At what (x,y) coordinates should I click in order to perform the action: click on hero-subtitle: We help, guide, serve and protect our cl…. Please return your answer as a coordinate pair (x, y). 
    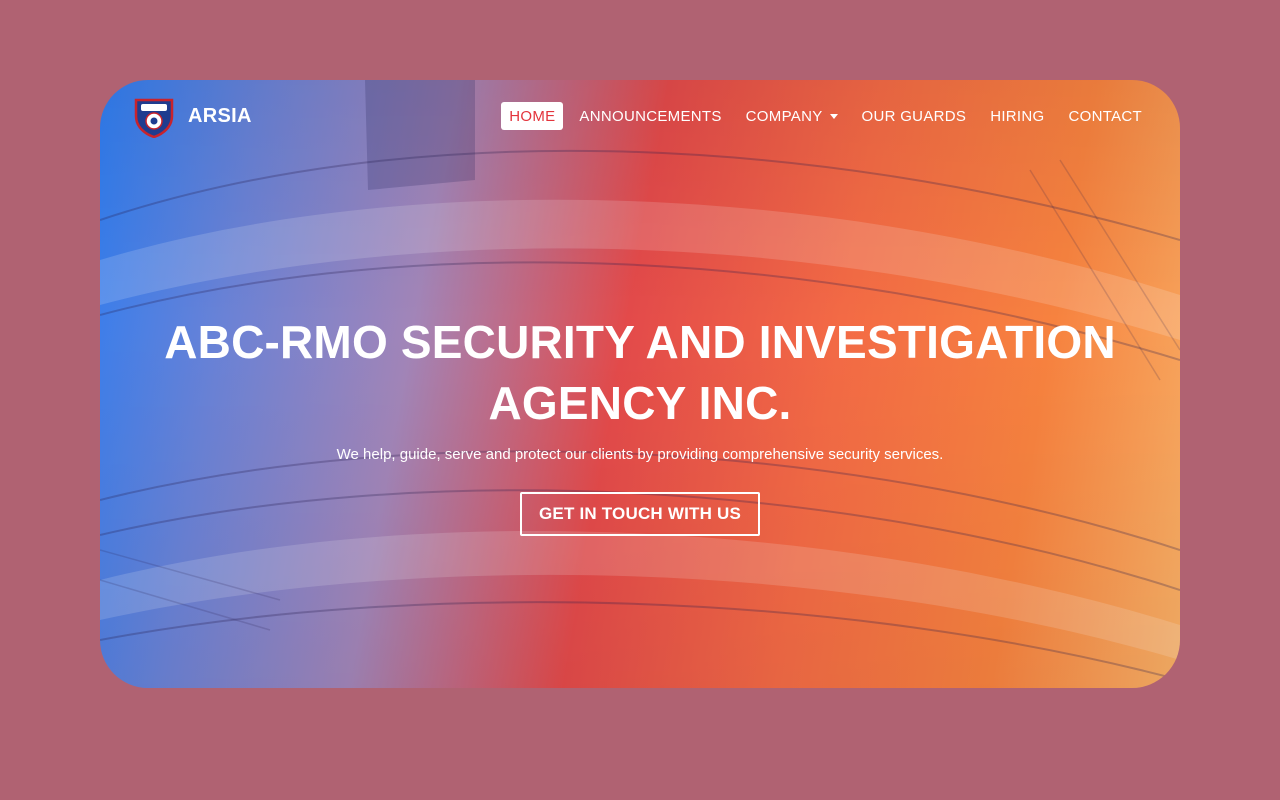
    Looking at the image, I should click on (640, 454).